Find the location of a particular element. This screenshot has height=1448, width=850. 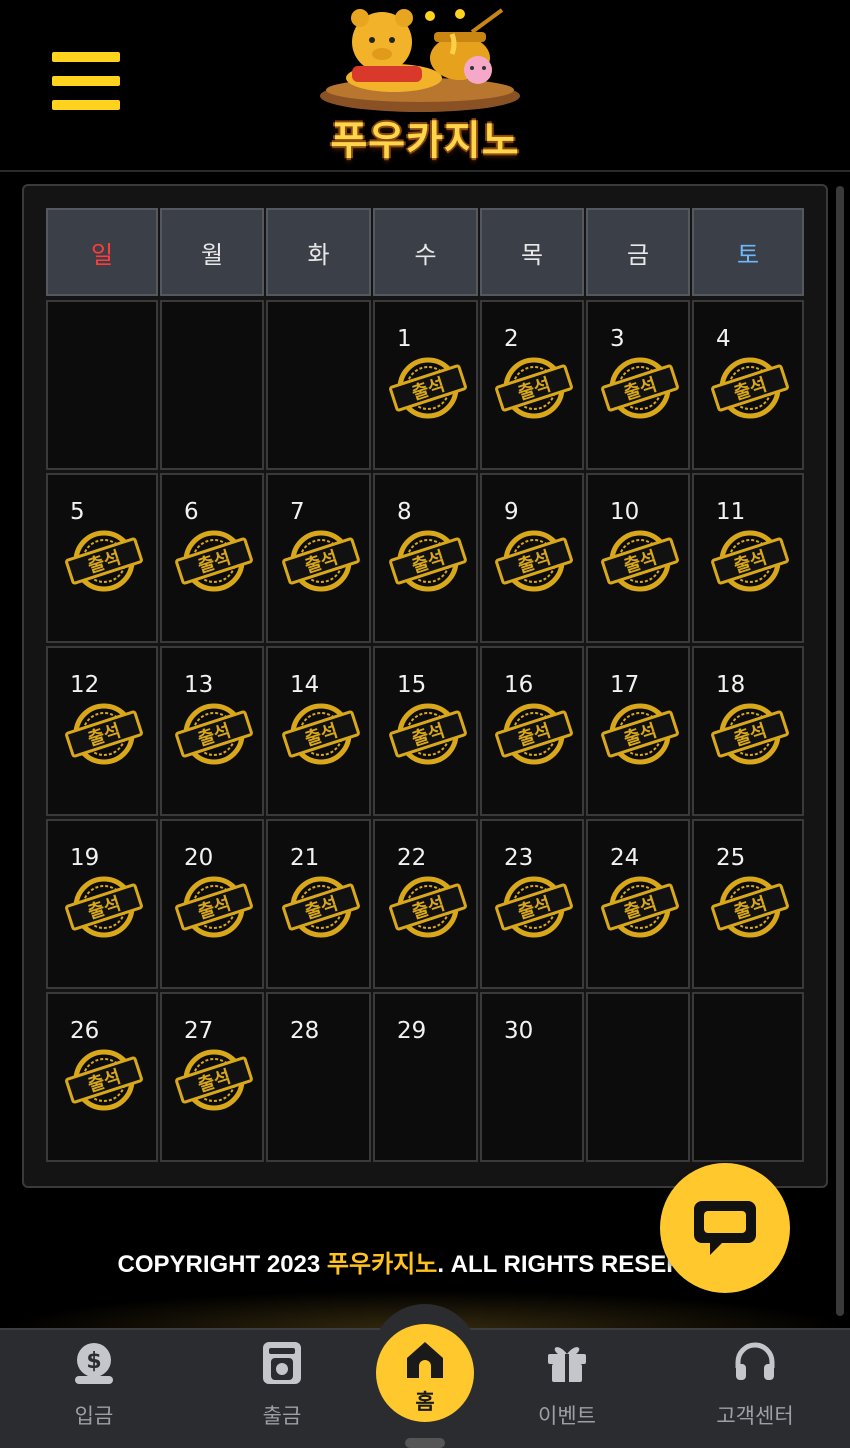

day-number: 3 is located at coordinates (617, 339).